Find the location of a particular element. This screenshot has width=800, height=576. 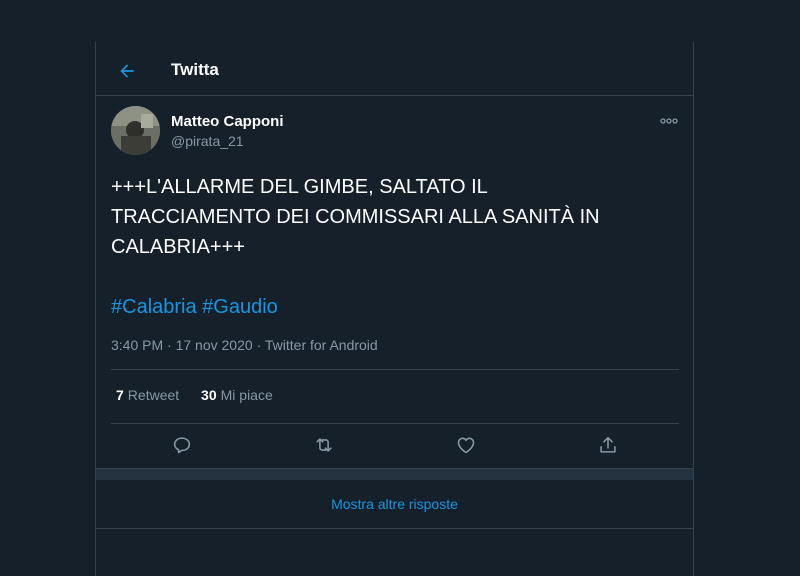

hashtags: #Calabria #Gaudio is located at coordinates (194, 307).